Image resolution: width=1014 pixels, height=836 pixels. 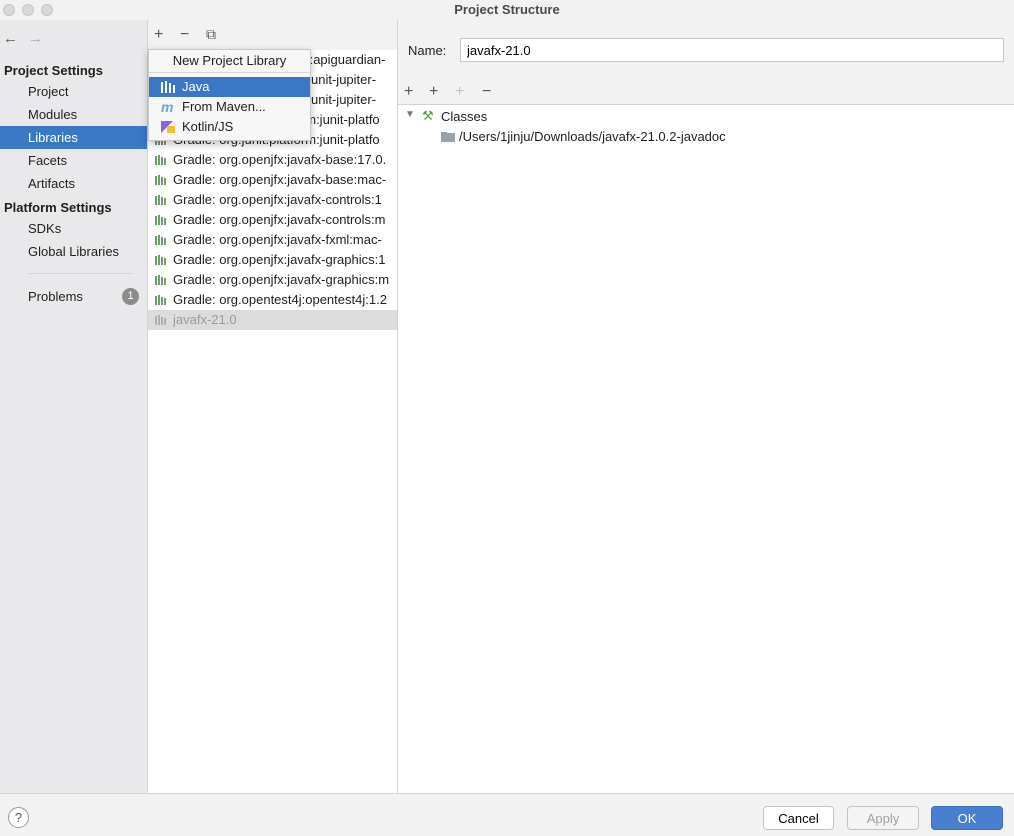 I want to click on tree-node-classes: ▼ ⚒ Classes, so click(x=706, y=117).